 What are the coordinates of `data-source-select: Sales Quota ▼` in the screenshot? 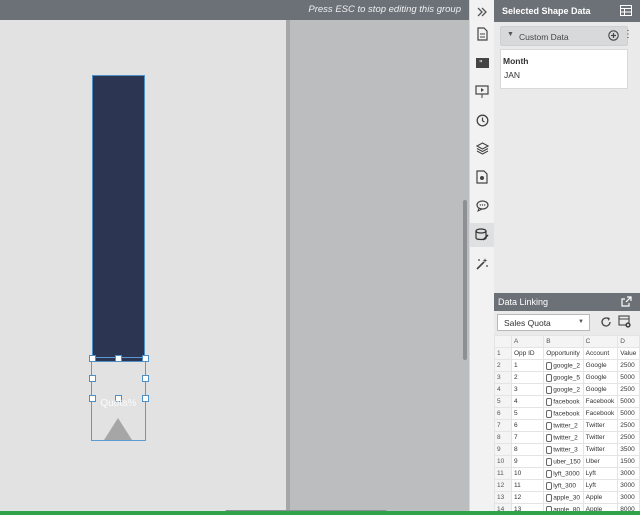 It's located at (543, 322).